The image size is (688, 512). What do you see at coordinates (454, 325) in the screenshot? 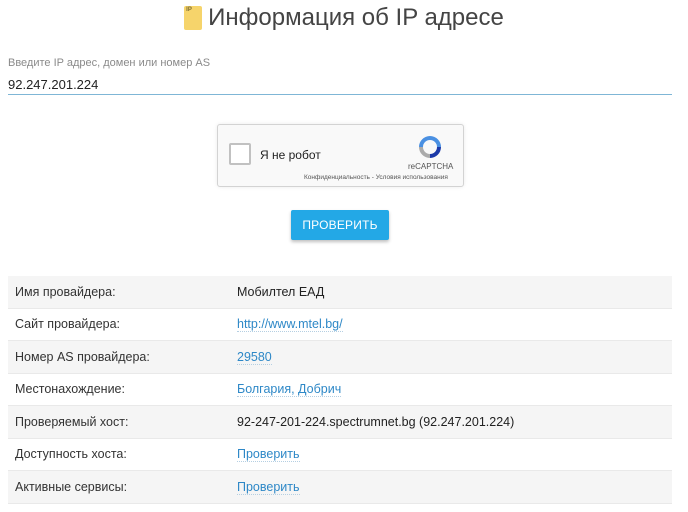
I see `info-value-link: http://www.mtel.bg/` at bounding box center [454, 325].